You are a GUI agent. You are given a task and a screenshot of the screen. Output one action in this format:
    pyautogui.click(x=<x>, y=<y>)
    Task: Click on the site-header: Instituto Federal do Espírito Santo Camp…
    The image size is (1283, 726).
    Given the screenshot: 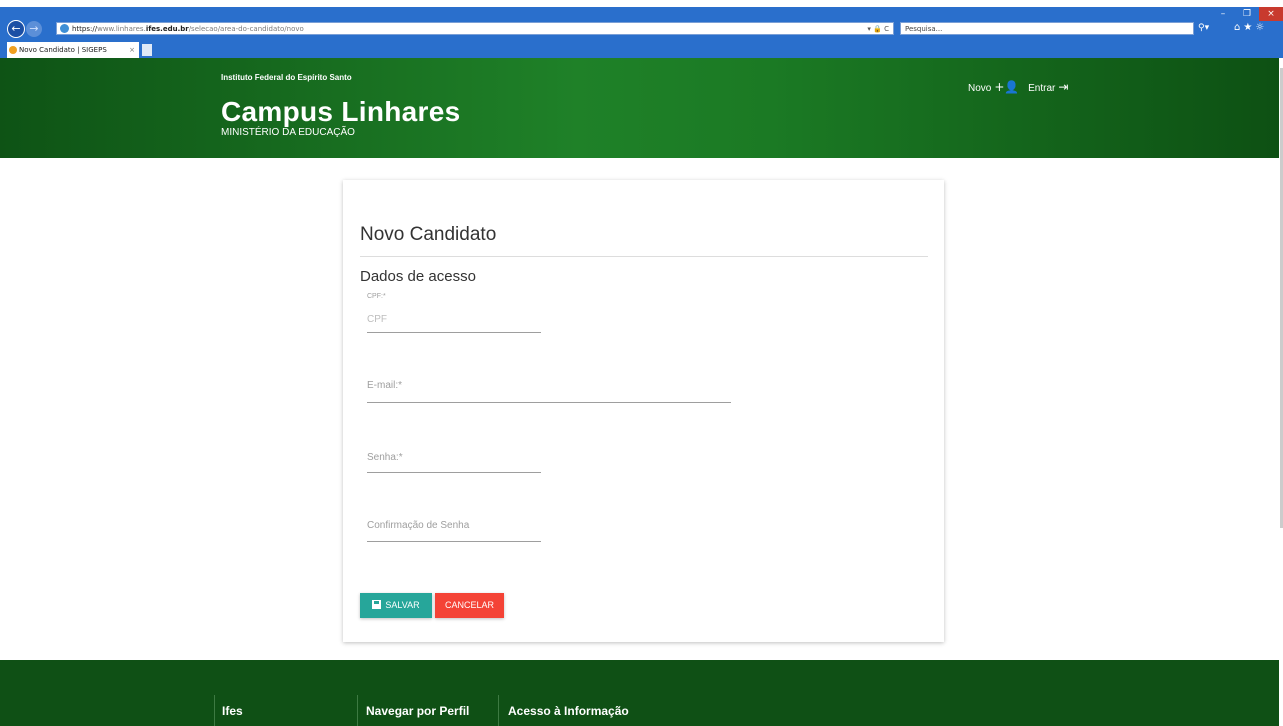 What is the action you would take?
    pyautogui.click(x=641, y=108)
    